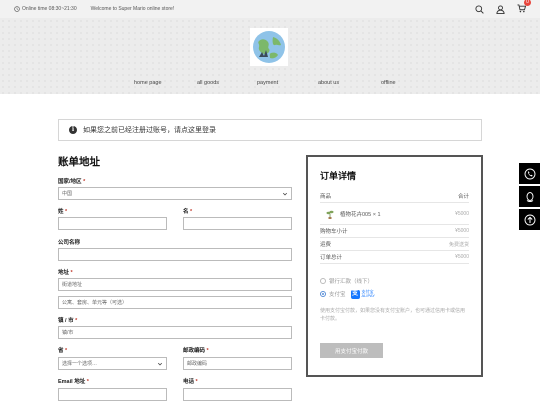 The width and height of the screenshot is (540, 405). I want to click on alipay-logo-line2: ALIPAY, so click(368, 295).